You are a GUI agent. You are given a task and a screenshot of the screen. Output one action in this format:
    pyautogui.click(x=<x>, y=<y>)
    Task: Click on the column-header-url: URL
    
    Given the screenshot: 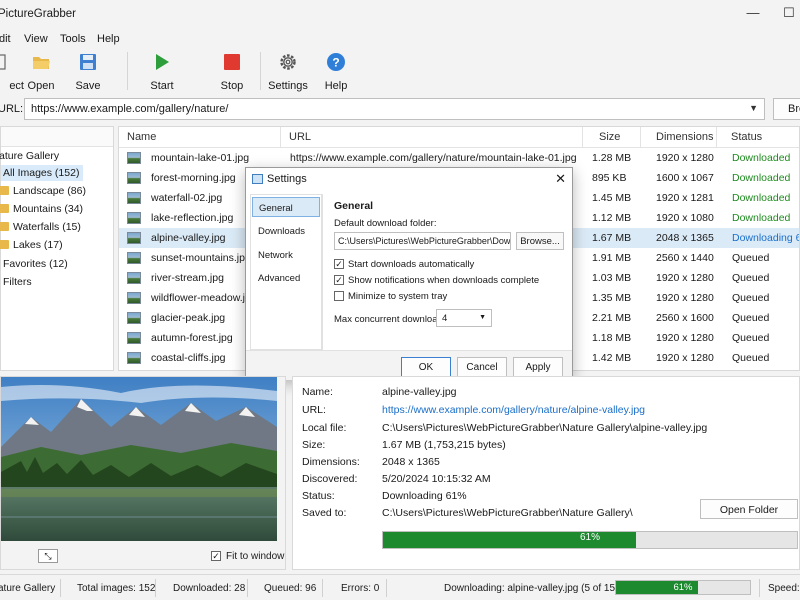 What is the action you would take?
    pyautogui.click(x=432, y=137)
    